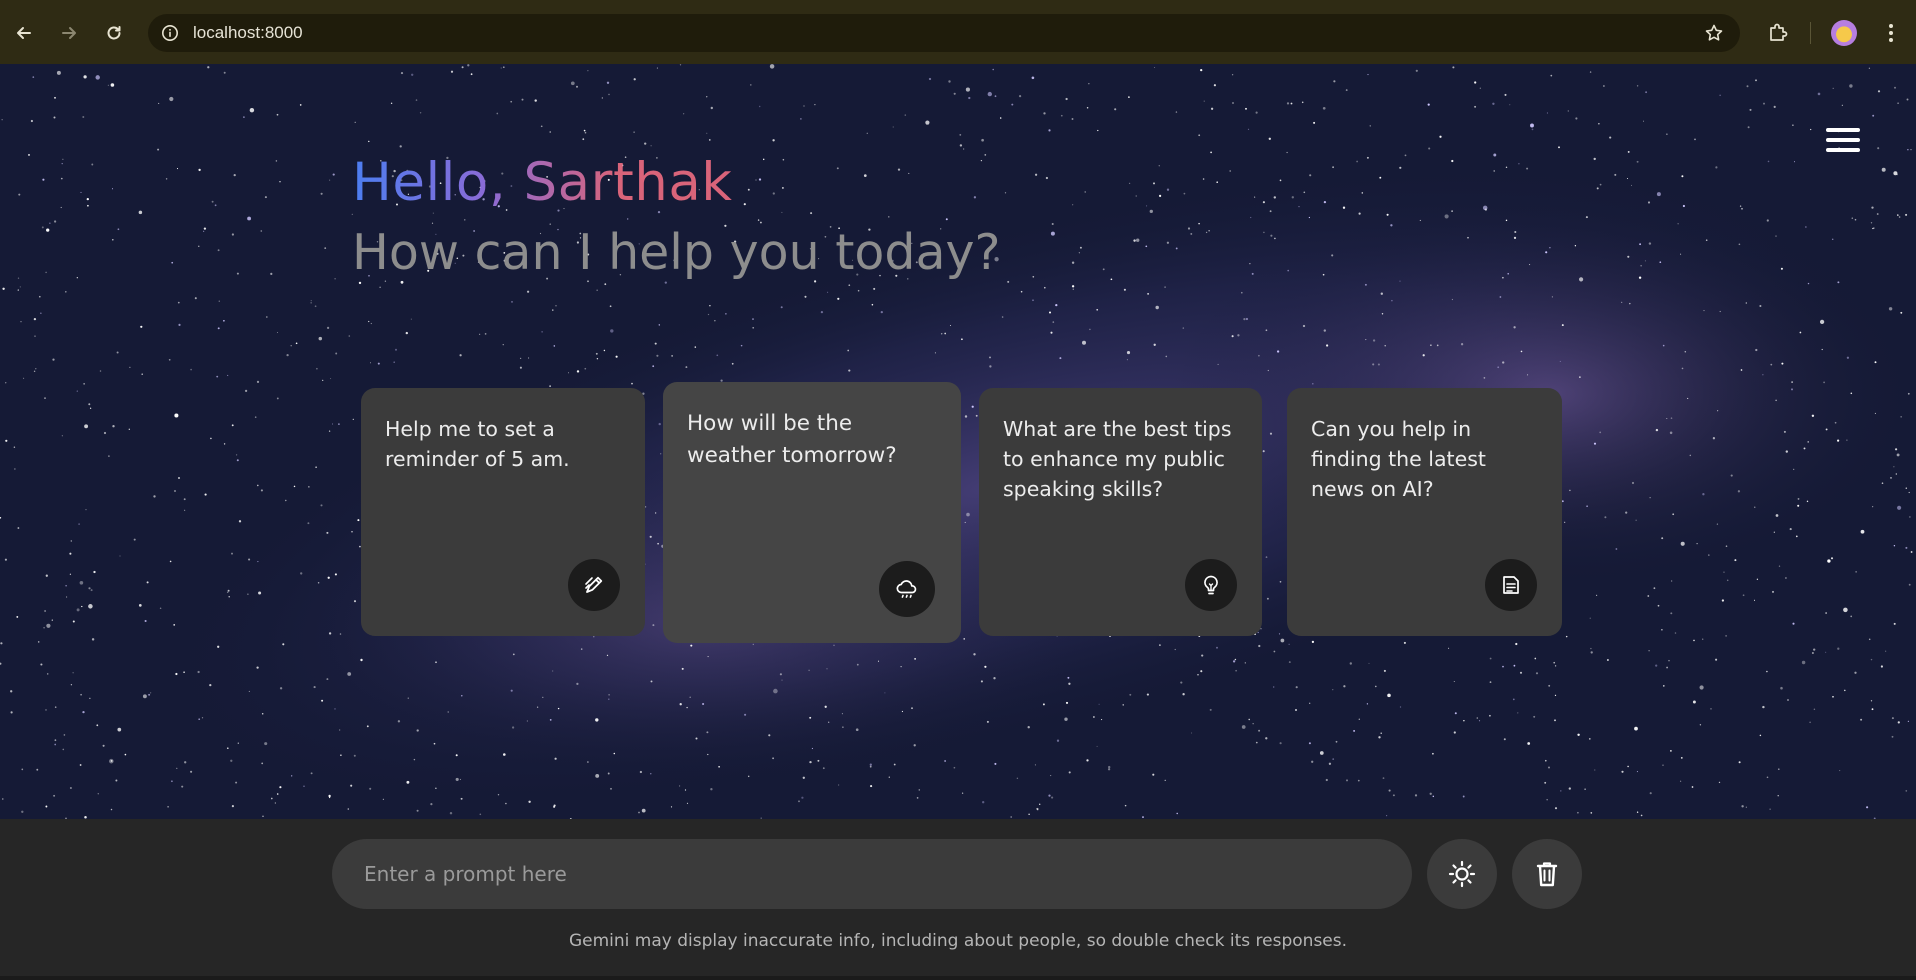 The image size is (1916, 980). I want to click on back-icon, so click(24, 33).